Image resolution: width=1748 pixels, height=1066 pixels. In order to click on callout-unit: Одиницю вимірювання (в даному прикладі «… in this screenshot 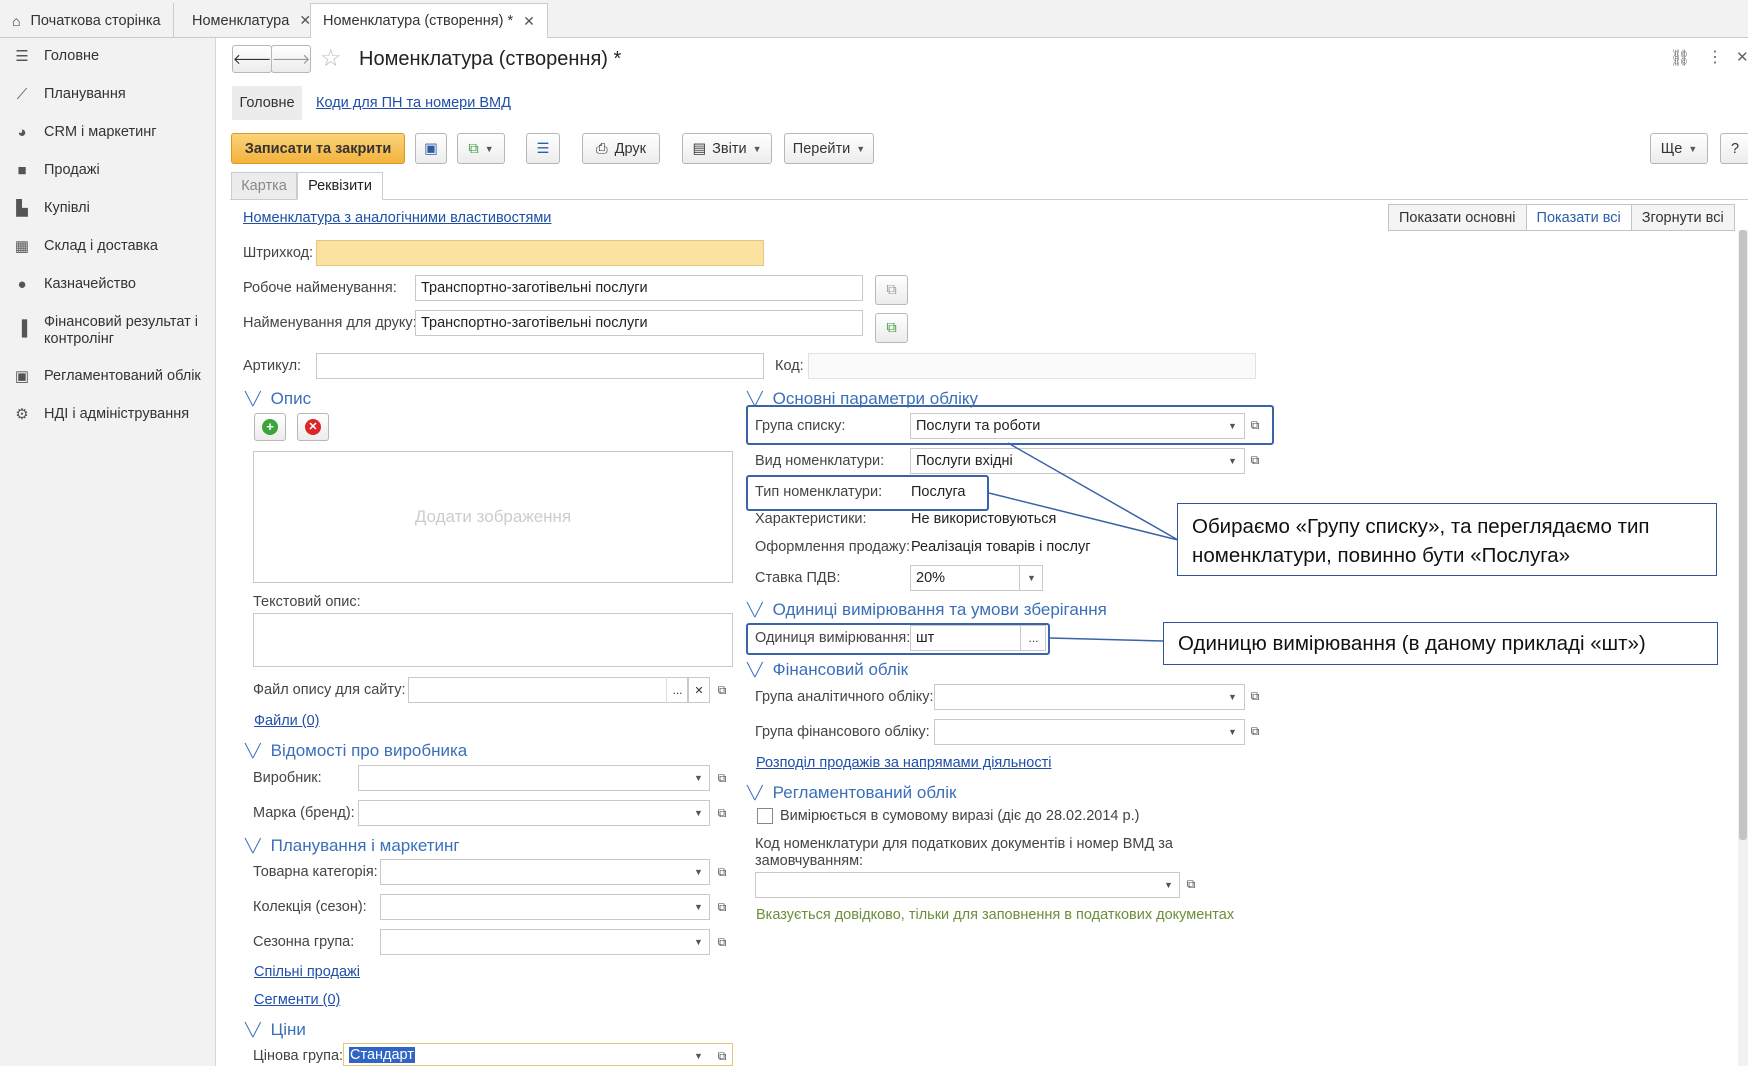, I will do `click(1440, 643)`.